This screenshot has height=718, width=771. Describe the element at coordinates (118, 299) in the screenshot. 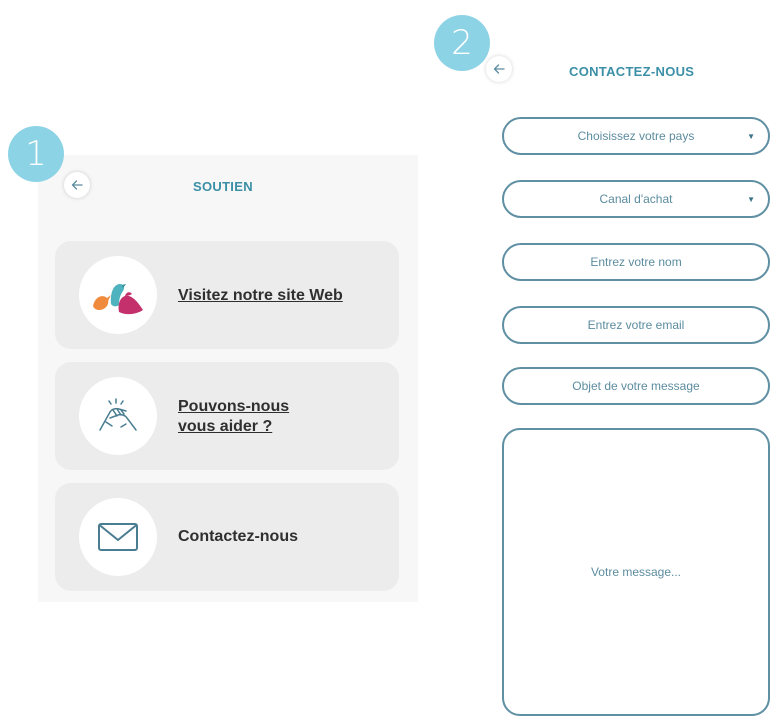

I see `birds-logo-icon` at that location.